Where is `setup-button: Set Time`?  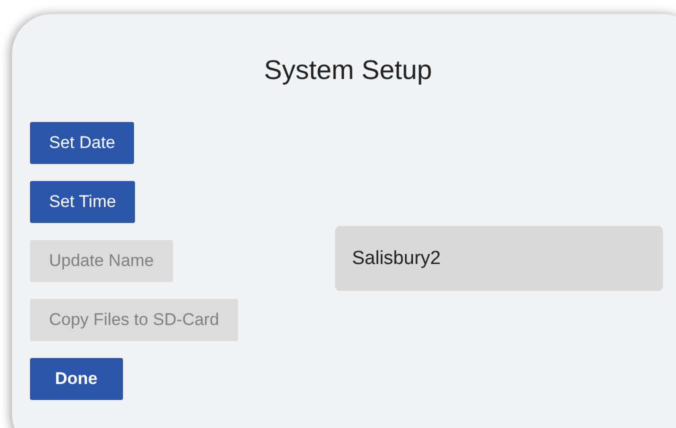
setup-button: Set Time is located at coordinates (83, 202).